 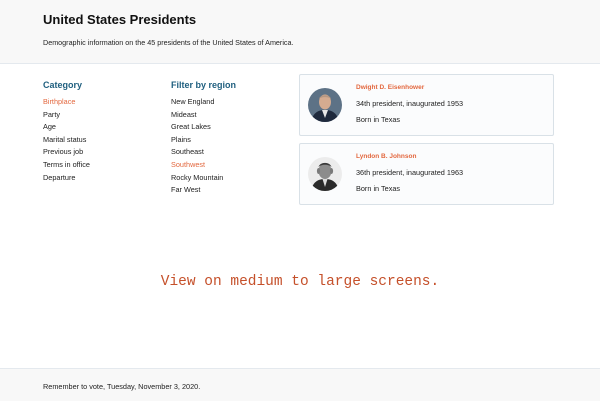 I want to click on category-item-age: Age, so click(x=66, y=127).